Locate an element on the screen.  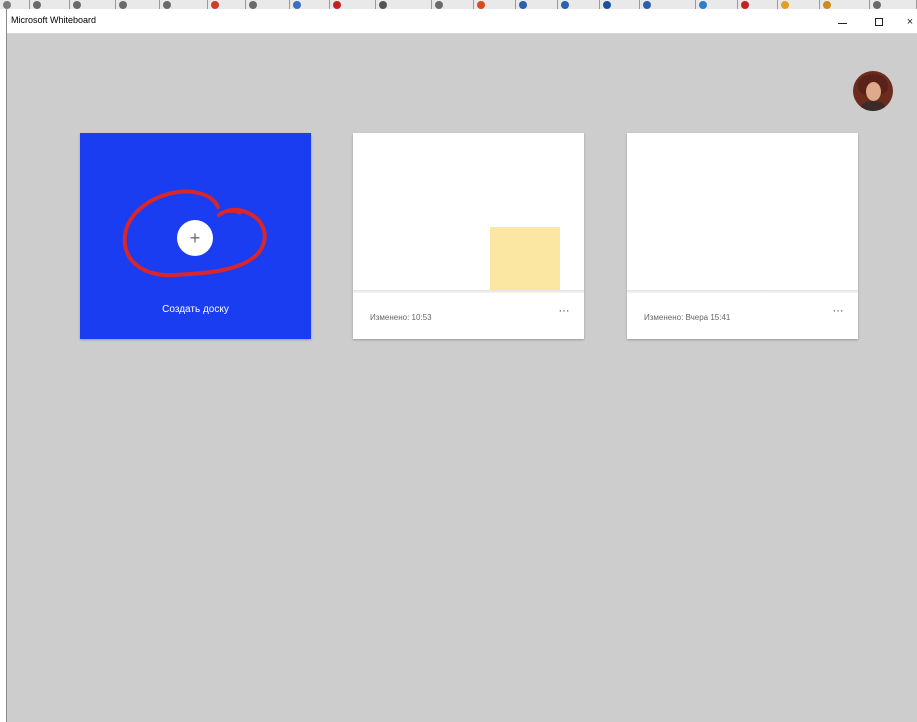
add-icon: + is located at coordinates (195, 238).